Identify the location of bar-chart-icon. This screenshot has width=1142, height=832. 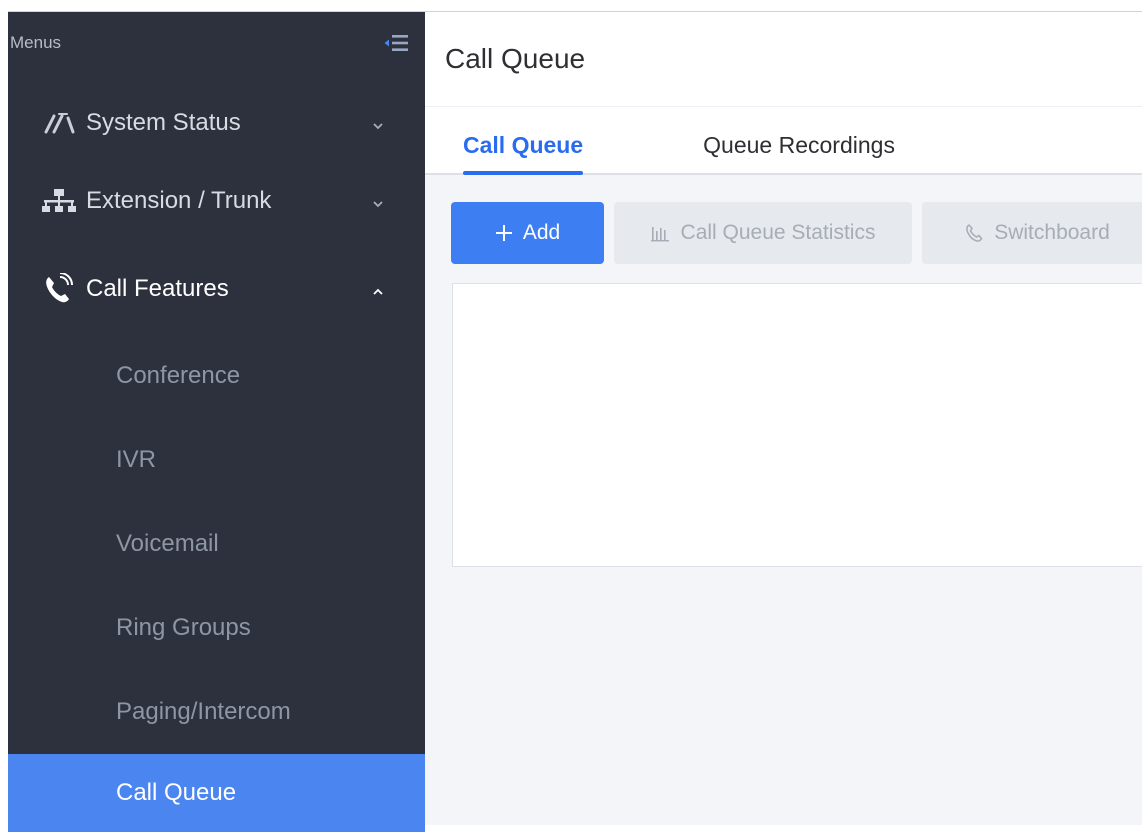
(660, 233).